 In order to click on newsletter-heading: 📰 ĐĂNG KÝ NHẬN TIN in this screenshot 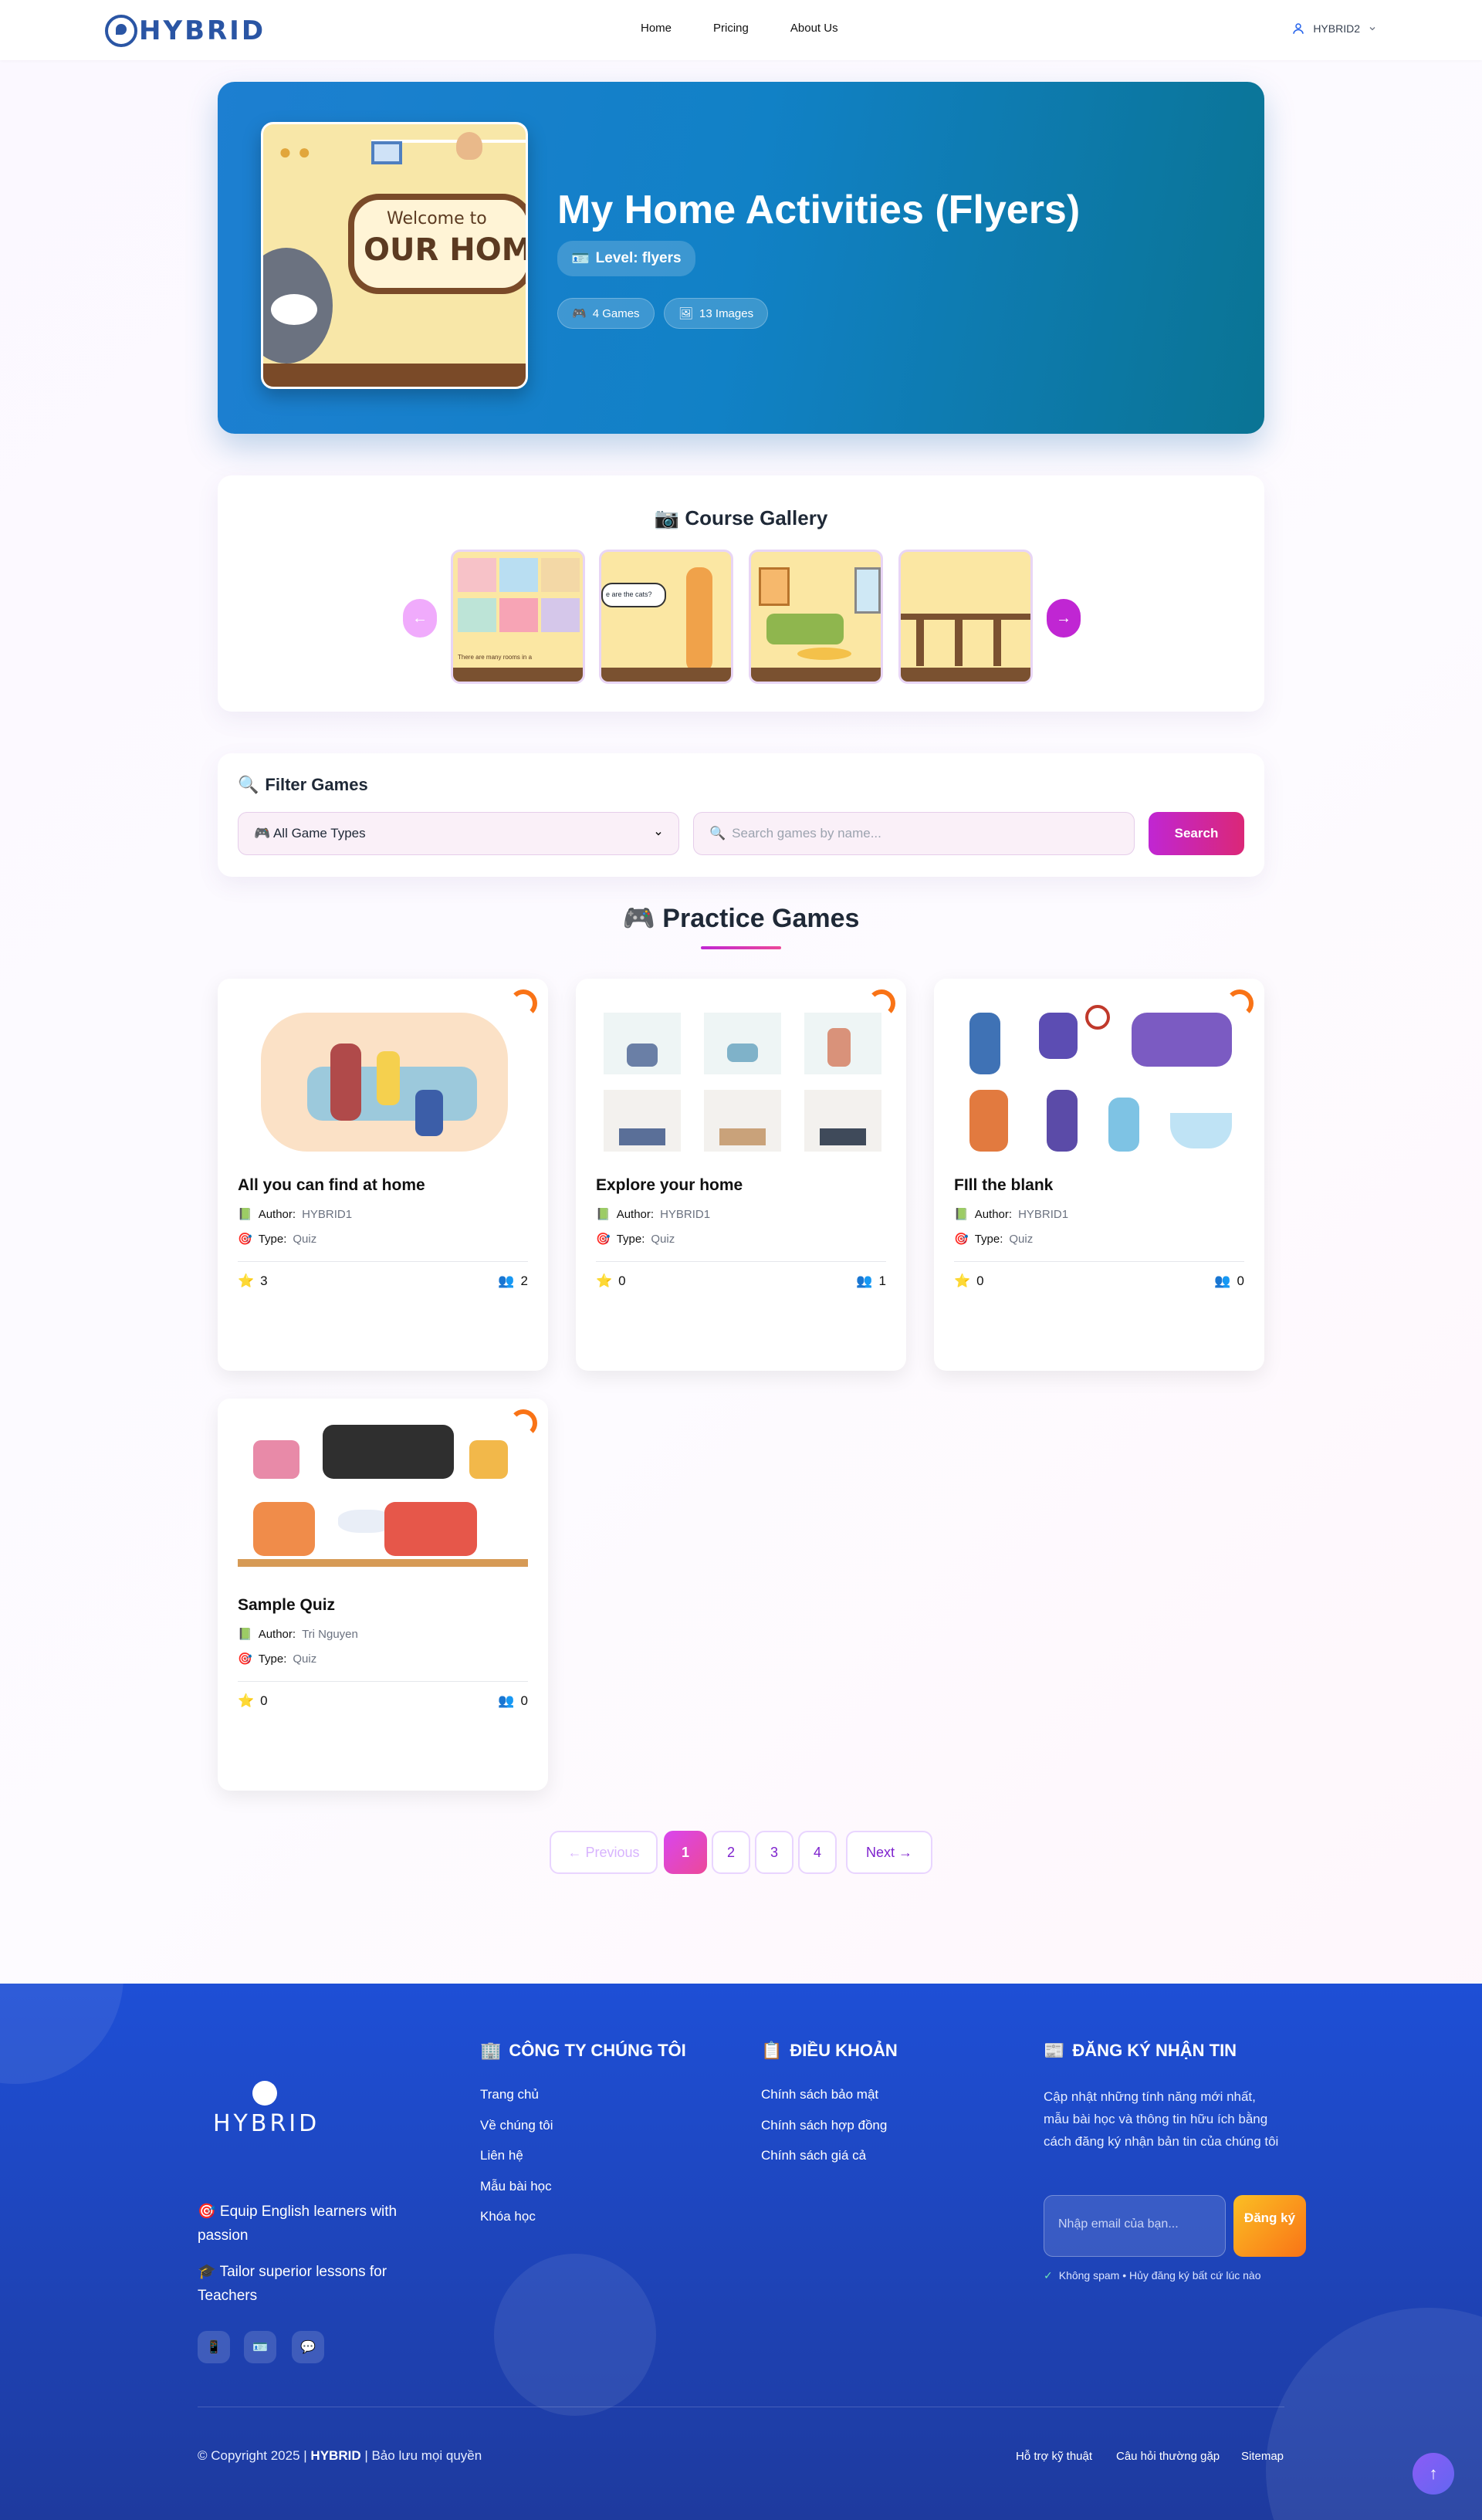, I will do `click(1140, 2050)`.